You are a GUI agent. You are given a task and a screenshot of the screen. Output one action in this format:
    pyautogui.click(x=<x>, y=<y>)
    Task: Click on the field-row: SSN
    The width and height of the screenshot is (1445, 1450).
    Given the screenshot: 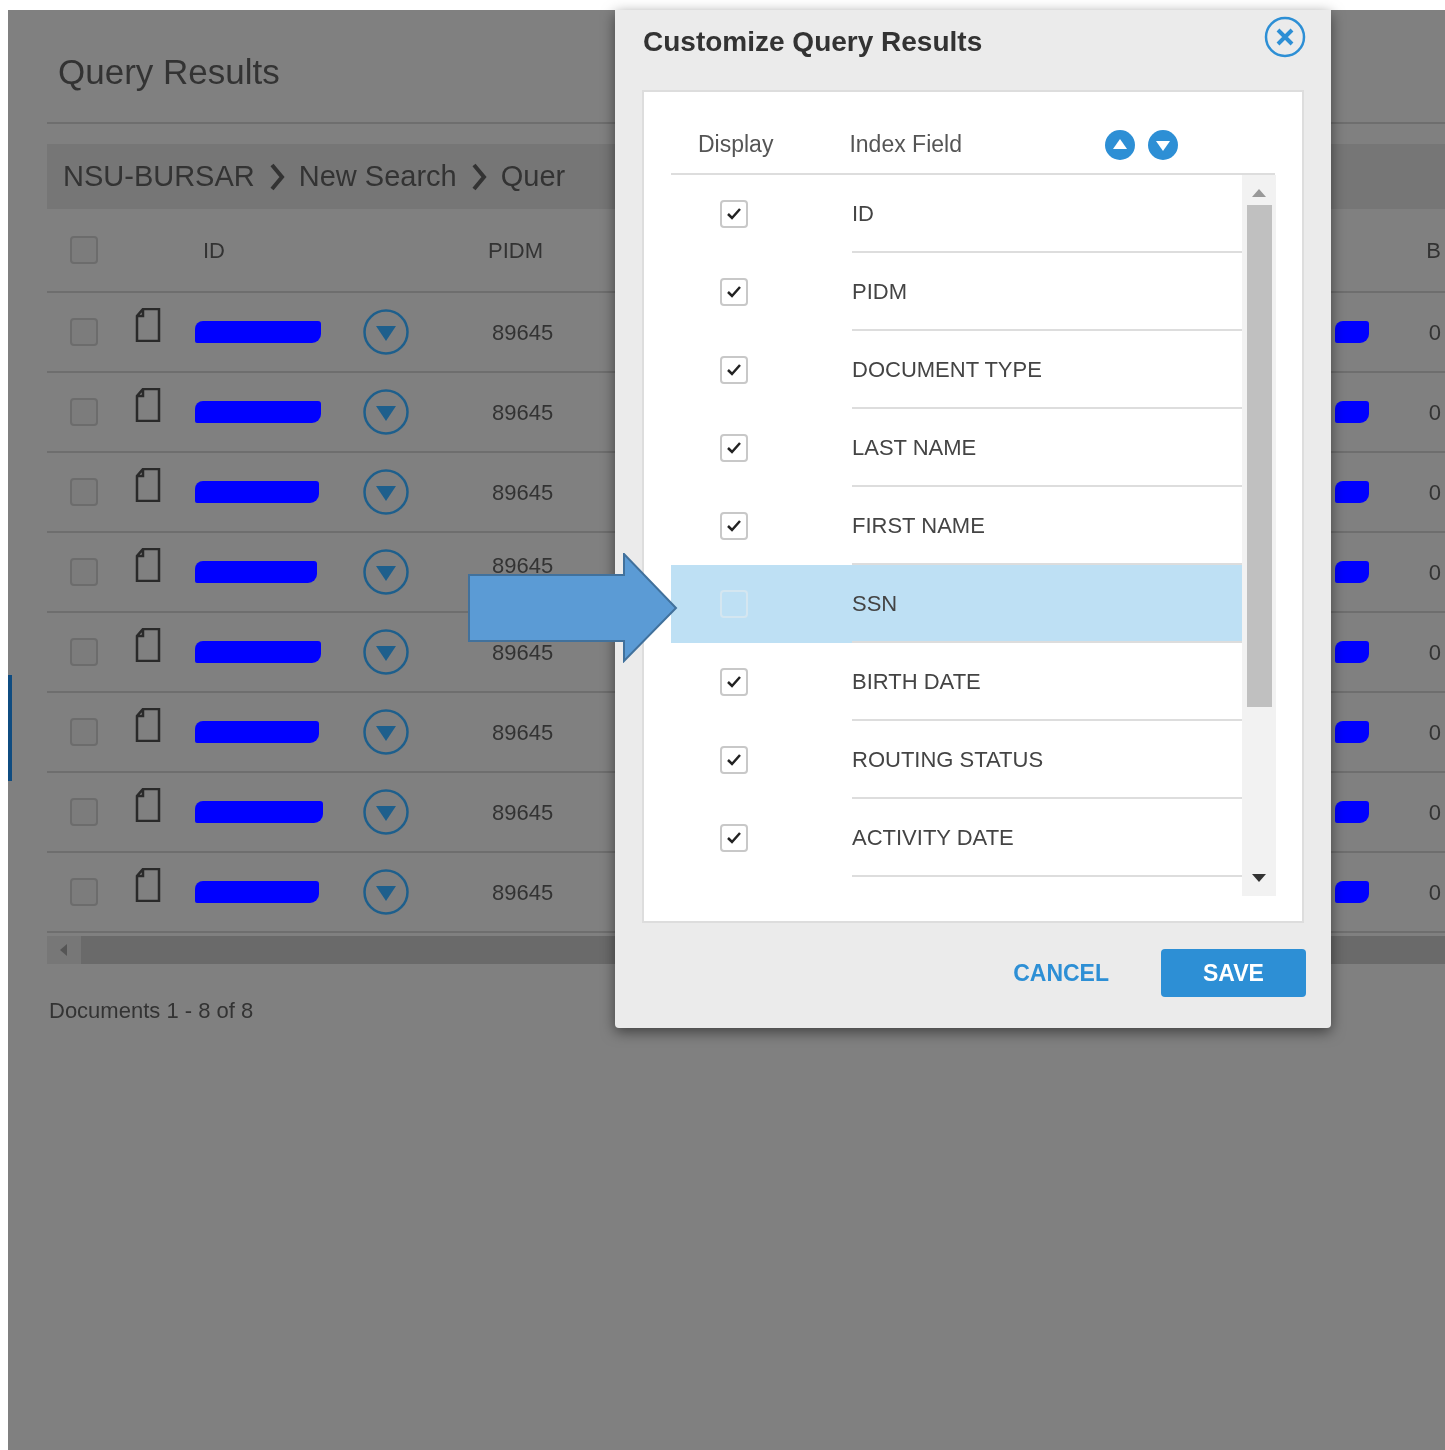 What is the action you would take?
    pyautogui.click(x=956, y=604)
    